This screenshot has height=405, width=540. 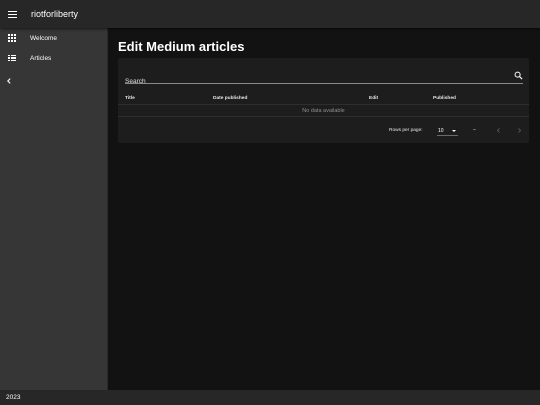 I want to click on column-header-edit: Edit, so click(x=373, y=98).